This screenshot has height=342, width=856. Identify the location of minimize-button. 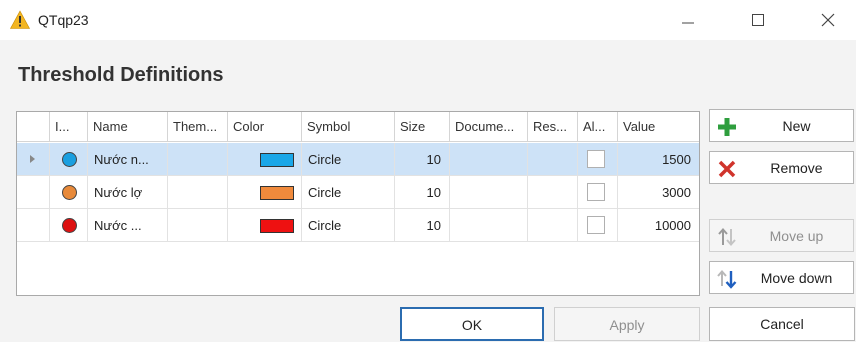
(688, 20).